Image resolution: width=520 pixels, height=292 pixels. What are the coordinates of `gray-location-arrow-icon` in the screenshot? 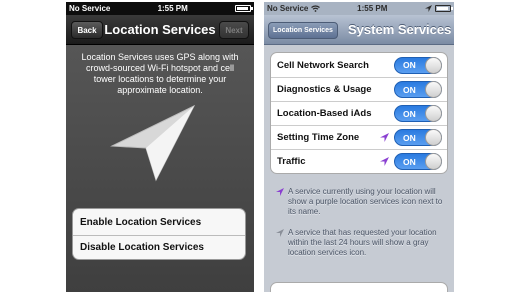 It's located at (280, 233).